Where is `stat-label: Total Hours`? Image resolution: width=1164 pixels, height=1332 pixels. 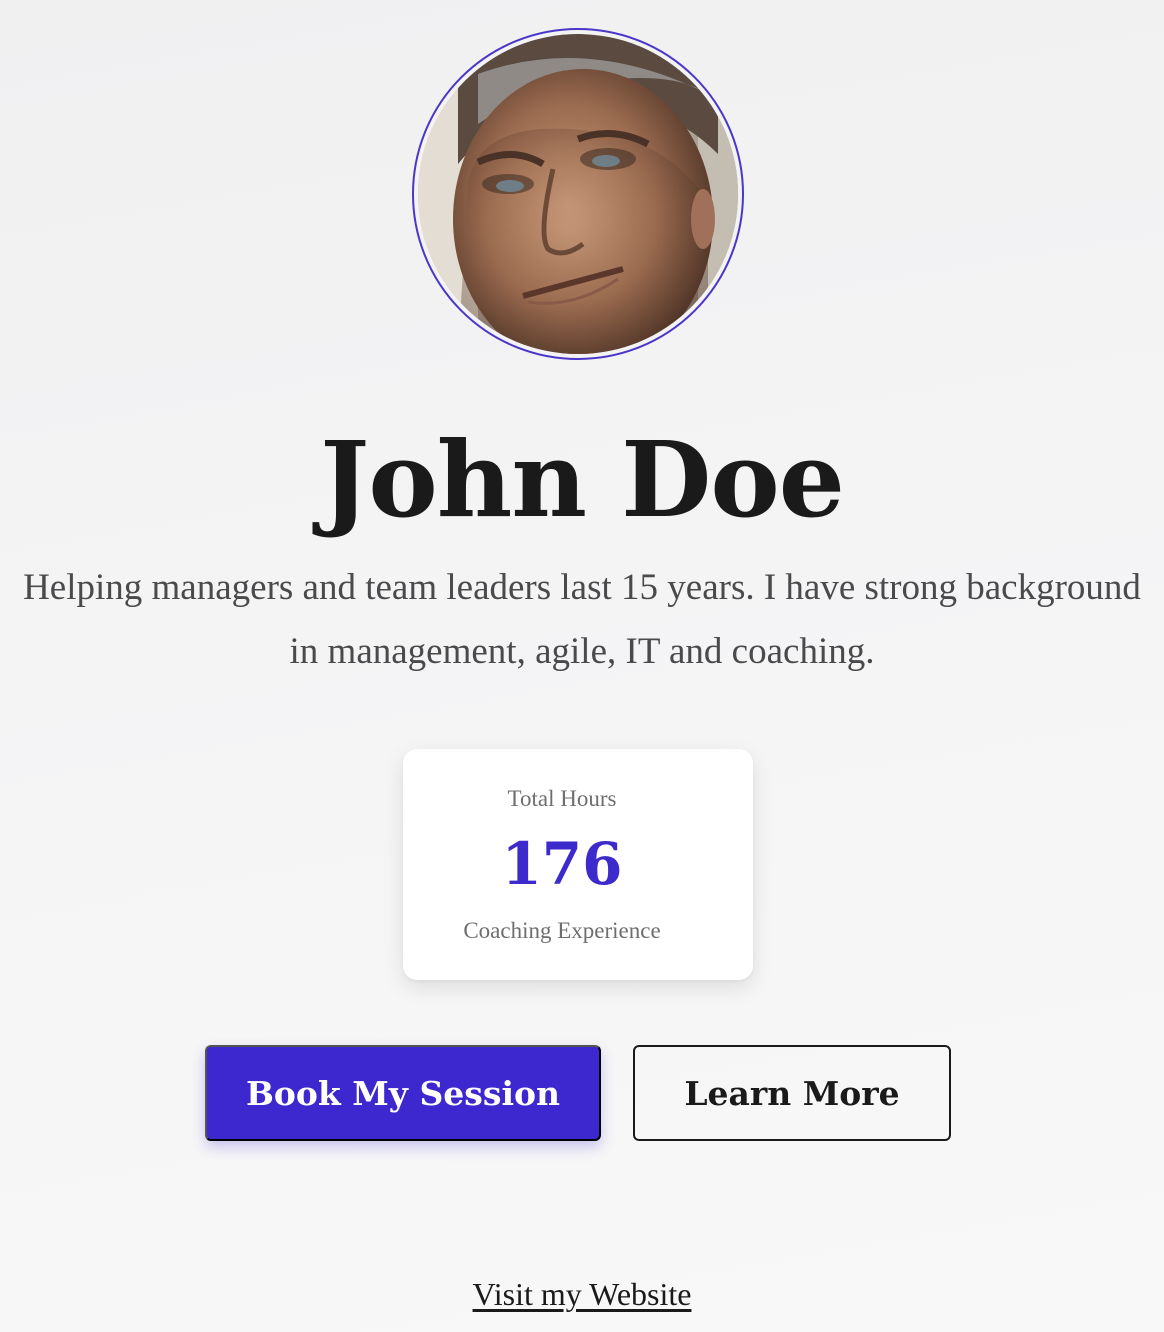 stat-label: Total Hours is located at coordinates (562, 798).